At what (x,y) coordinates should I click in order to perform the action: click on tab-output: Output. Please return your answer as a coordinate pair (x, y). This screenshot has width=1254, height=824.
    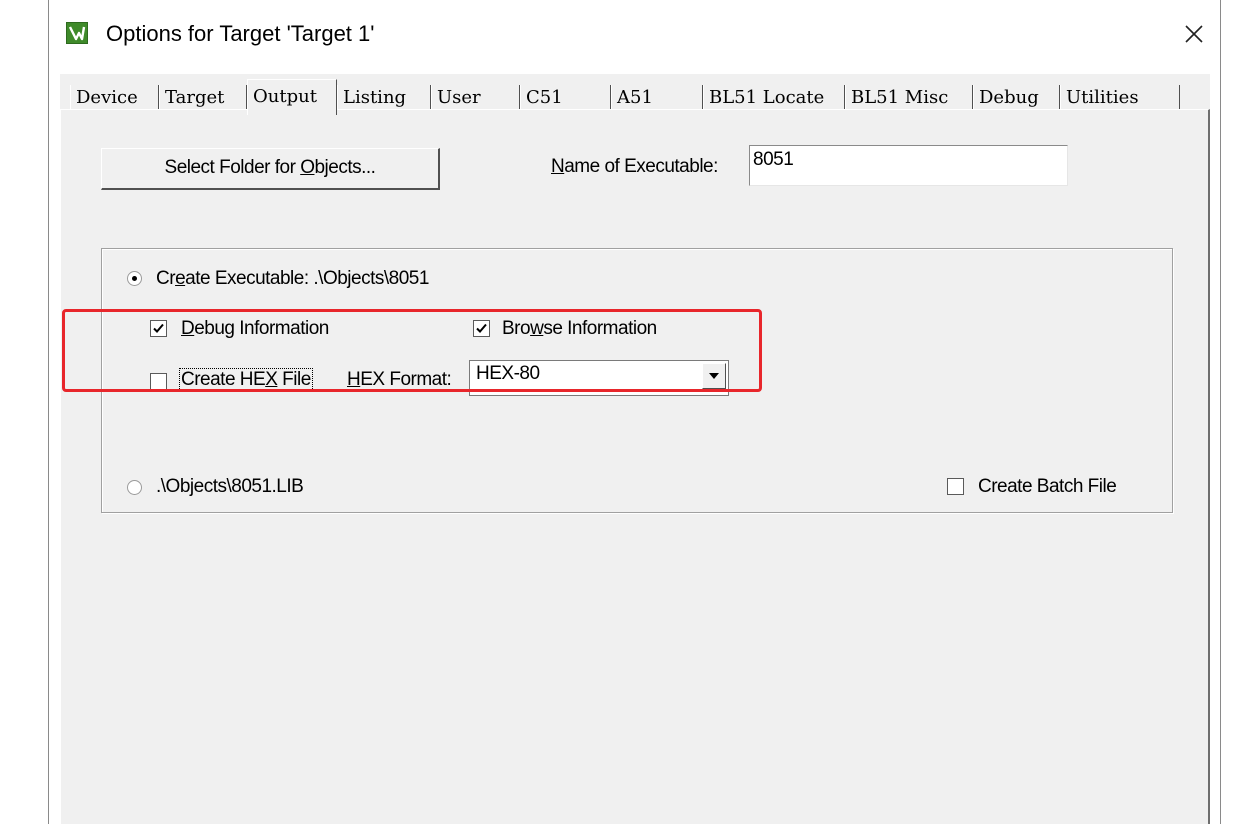
    Looking at the image, I should click on (292, 97).